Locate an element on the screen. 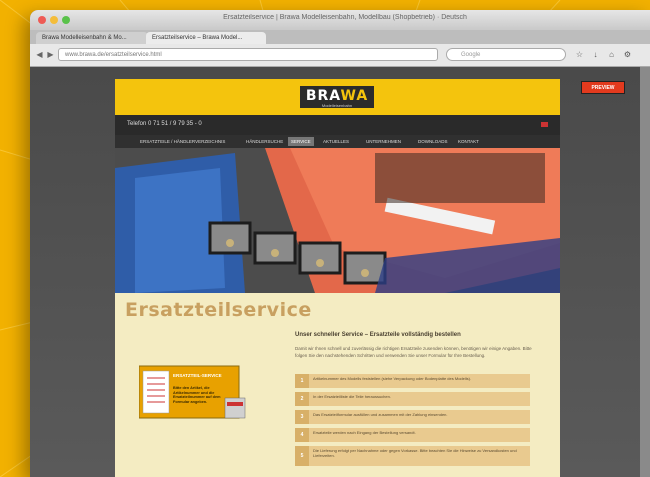  logo-tagline: Modelleisenbahn is located at coordinates (337, 105).